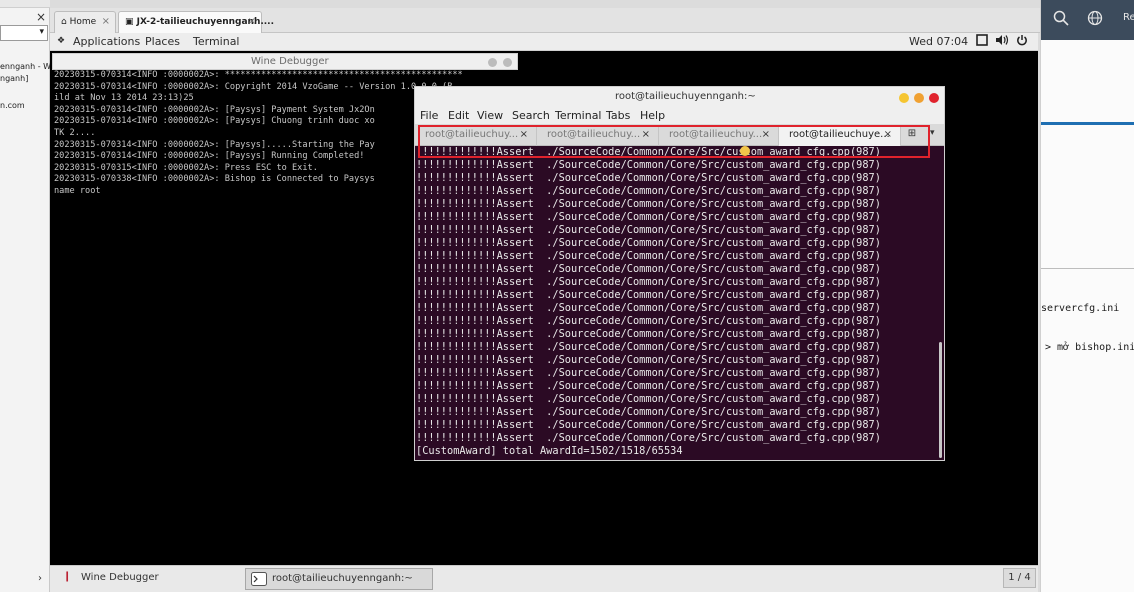 This screenshot has width=1134, height=592. What do you see at coordinates (290, 61) in the screenshot?
I see `window-title: Wine Debugger` at bounding box center [290, 61].